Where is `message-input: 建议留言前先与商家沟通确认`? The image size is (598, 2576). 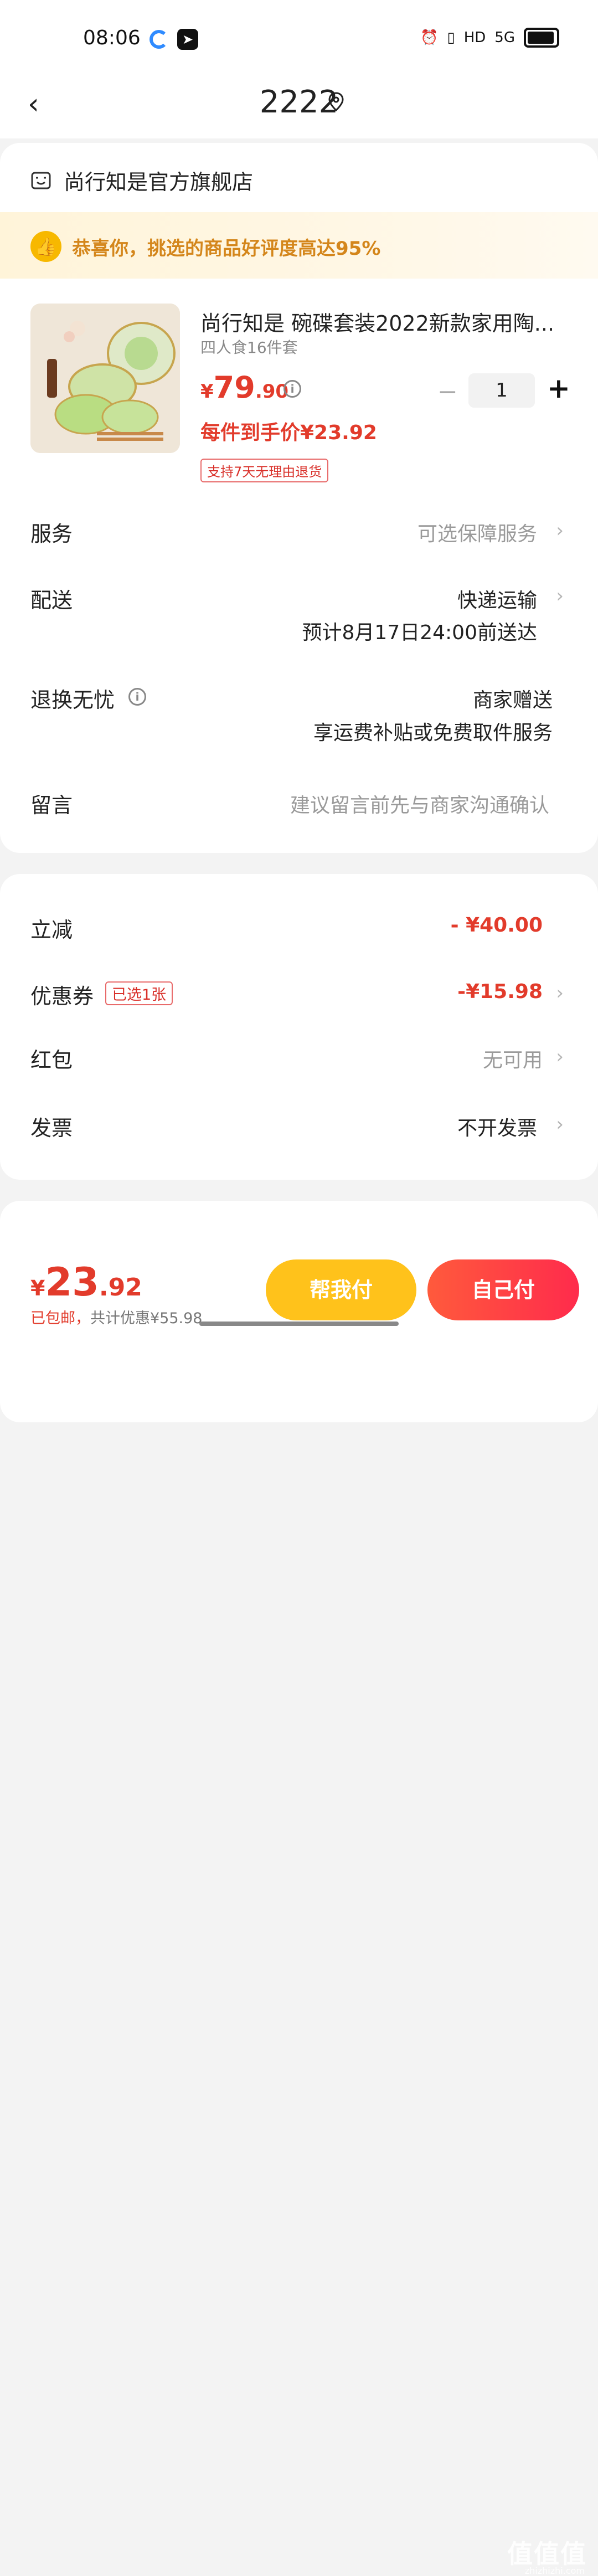
message-input: 建议留言前先与商家沟通确认 is located at coordinates (419, 803).